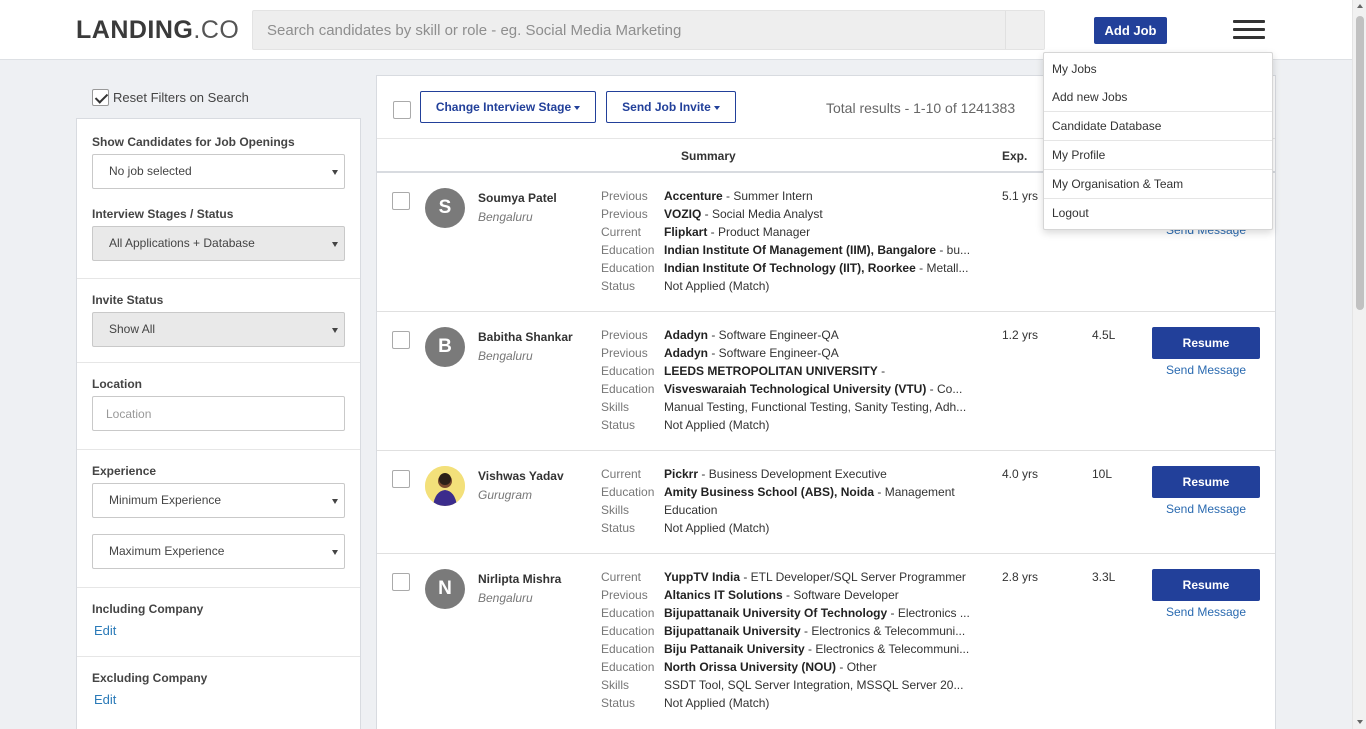 The width and height of the screenshot is (1366, 729). What do you see at coordinates (105, 699) in the screenshot?
I see `excluding-company-edit-link: Edit` at bounding box center [105, 699].